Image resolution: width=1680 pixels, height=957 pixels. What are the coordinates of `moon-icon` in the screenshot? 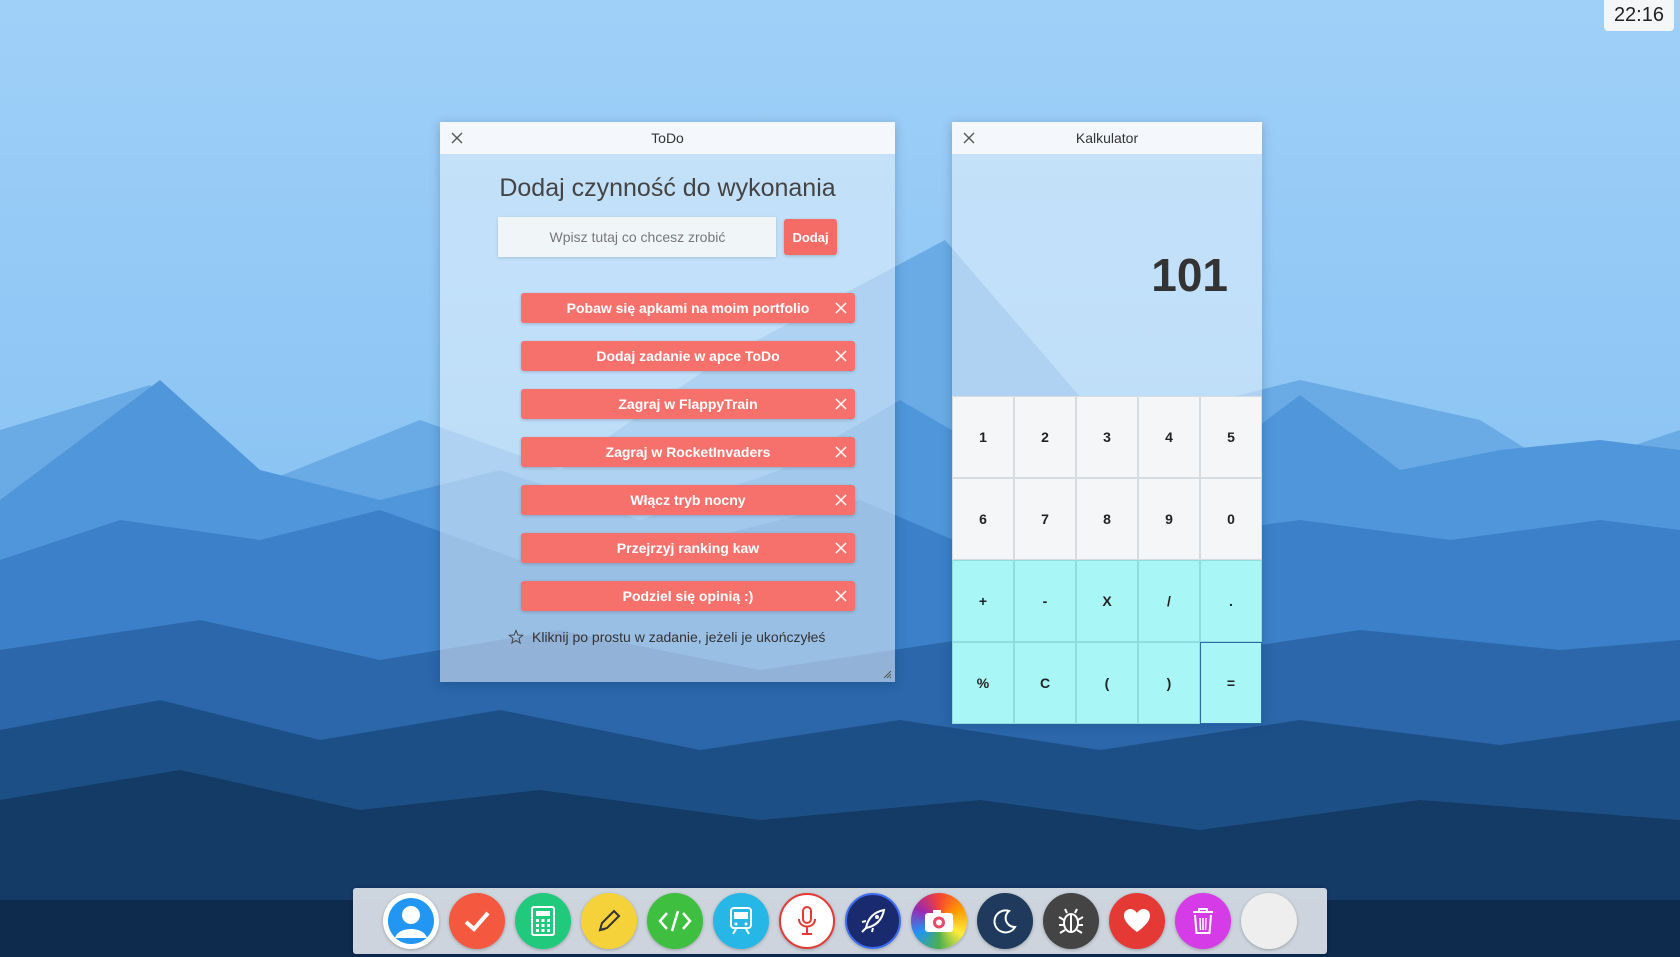 It's located at (1005, 921).